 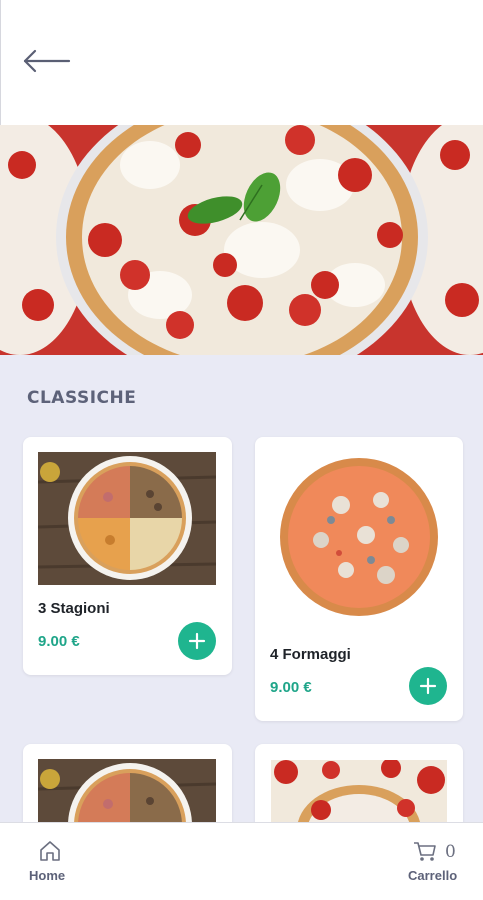 What do you see at coordinates (74, 608) in the screenshot?
I see `product-name: 3 Stagioni` at bounding box center [74, 608].